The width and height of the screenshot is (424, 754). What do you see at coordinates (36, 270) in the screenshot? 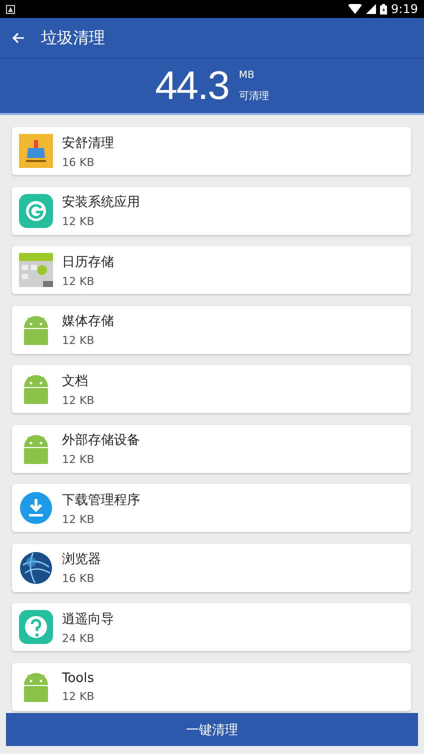
I see `calendar-icon` at bounding box center [36, 270].